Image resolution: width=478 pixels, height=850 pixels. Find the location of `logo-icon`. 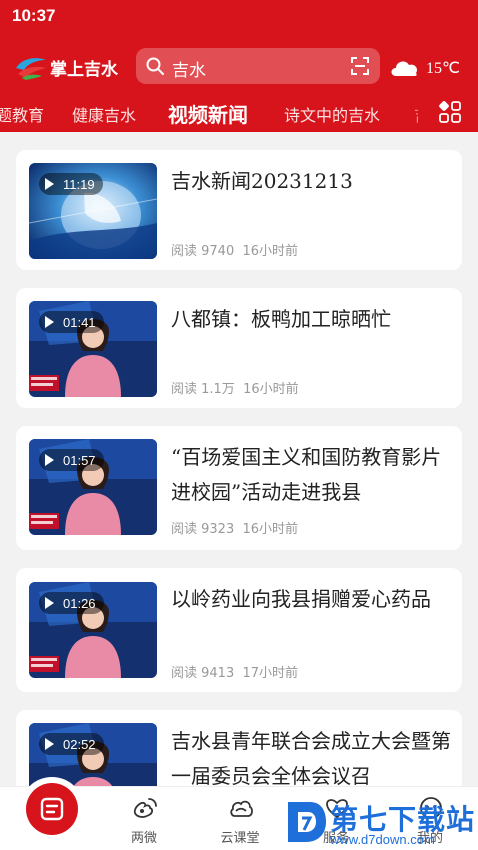

logo-icon is located at coordinates (31, 69).